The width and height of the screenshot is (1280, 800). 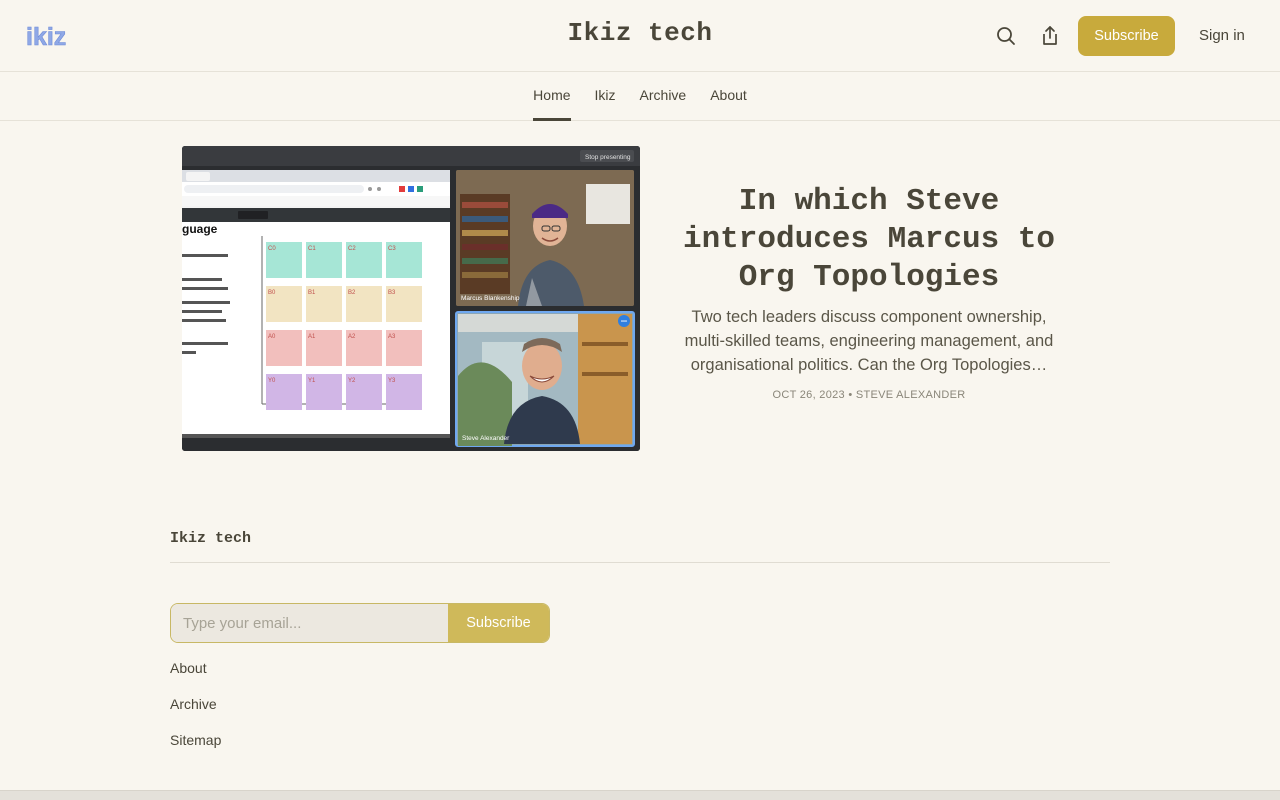 What do you see at coordinates (188, 668) in the screenshot?
I see `footer-link-about: About` at bounding box center [188, 668].